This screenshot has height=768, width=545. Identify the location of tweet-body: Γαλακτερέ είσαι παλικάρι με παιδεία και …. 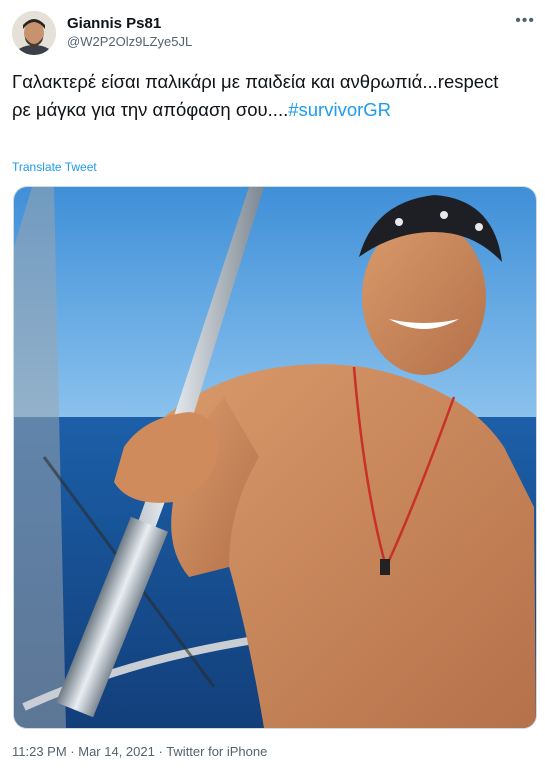
(255, 95).